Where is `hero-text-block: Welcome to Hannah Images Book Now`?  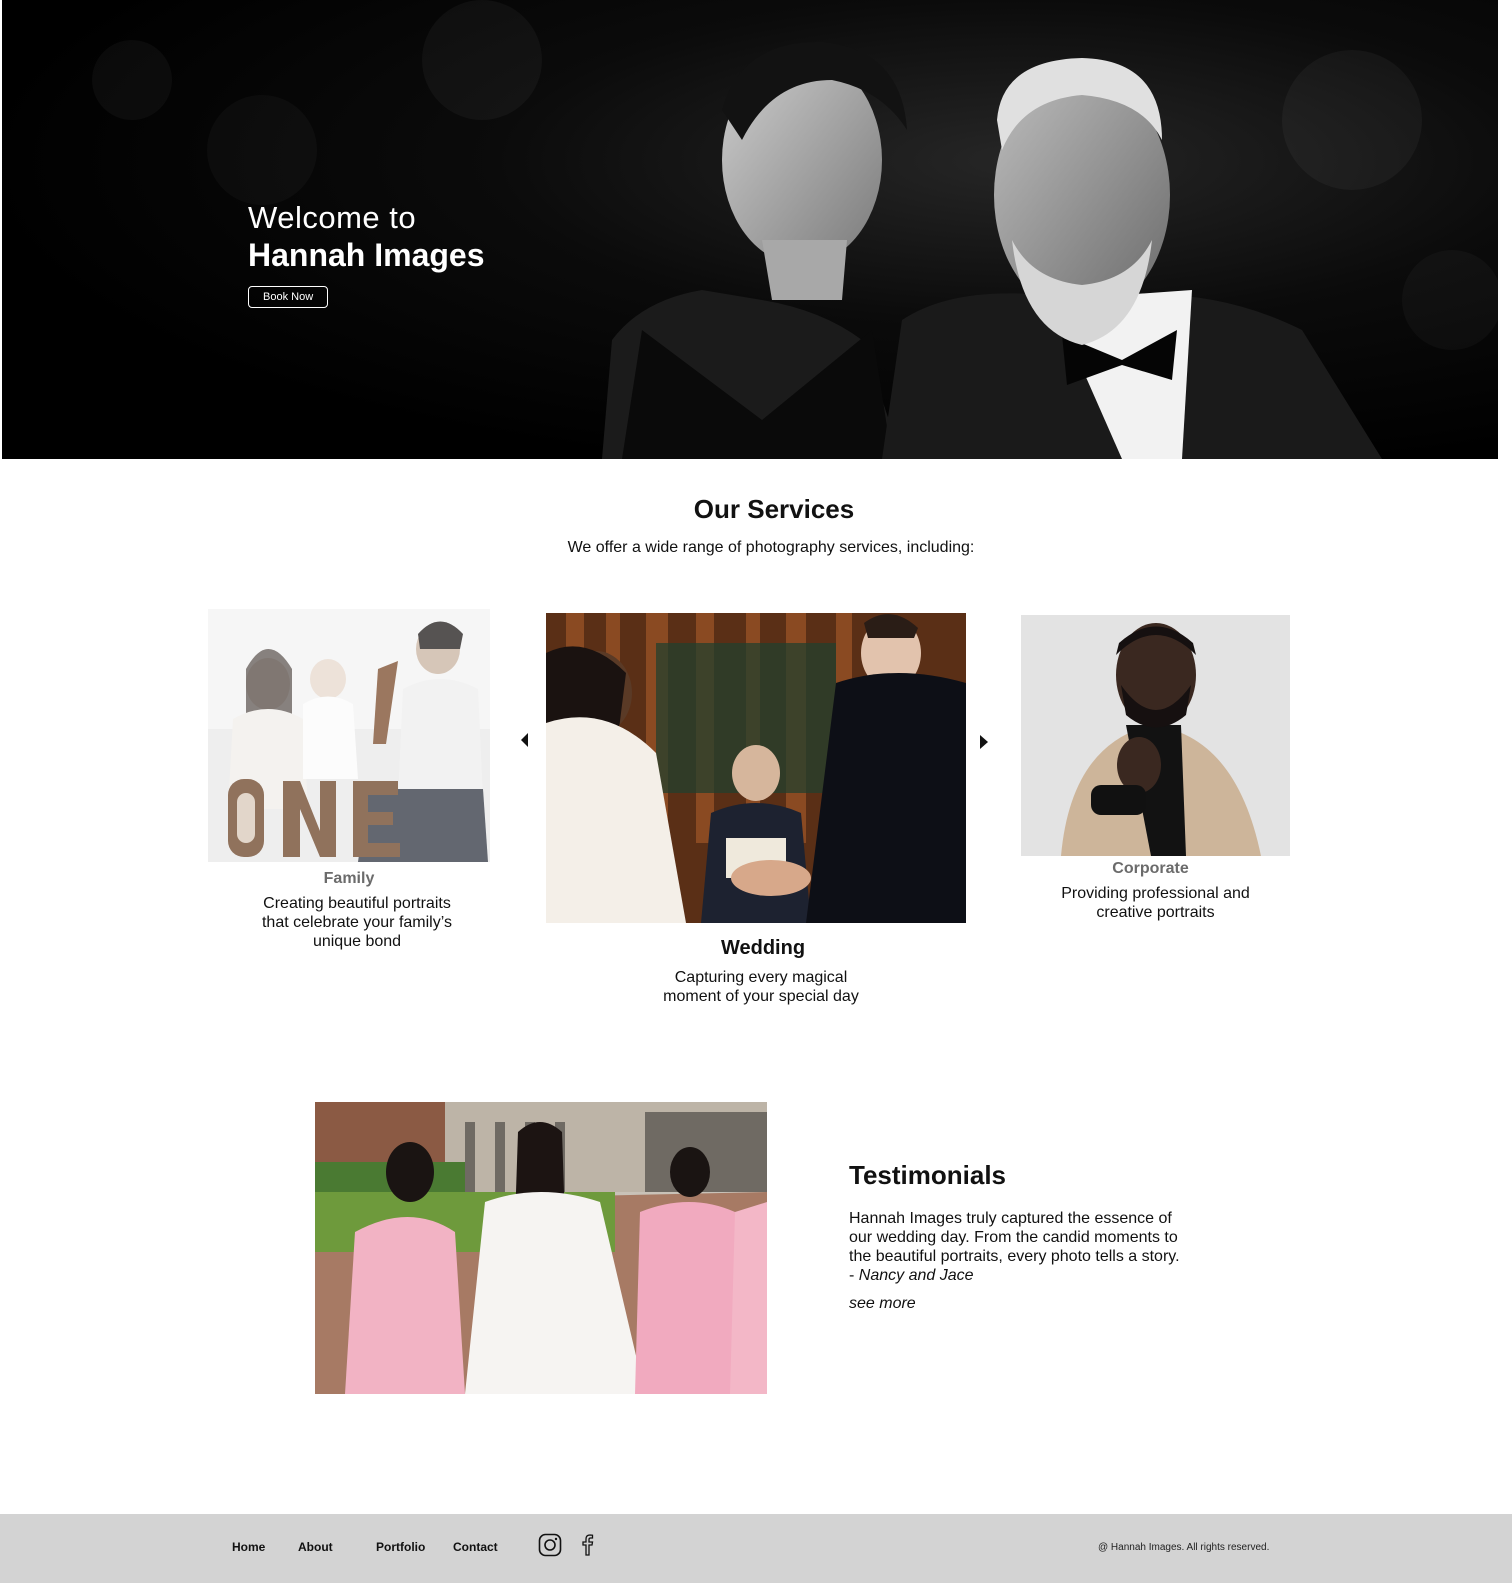 hero-text-block: Welcome to Hannah Images Book Now is located at coordinates (366, 253).